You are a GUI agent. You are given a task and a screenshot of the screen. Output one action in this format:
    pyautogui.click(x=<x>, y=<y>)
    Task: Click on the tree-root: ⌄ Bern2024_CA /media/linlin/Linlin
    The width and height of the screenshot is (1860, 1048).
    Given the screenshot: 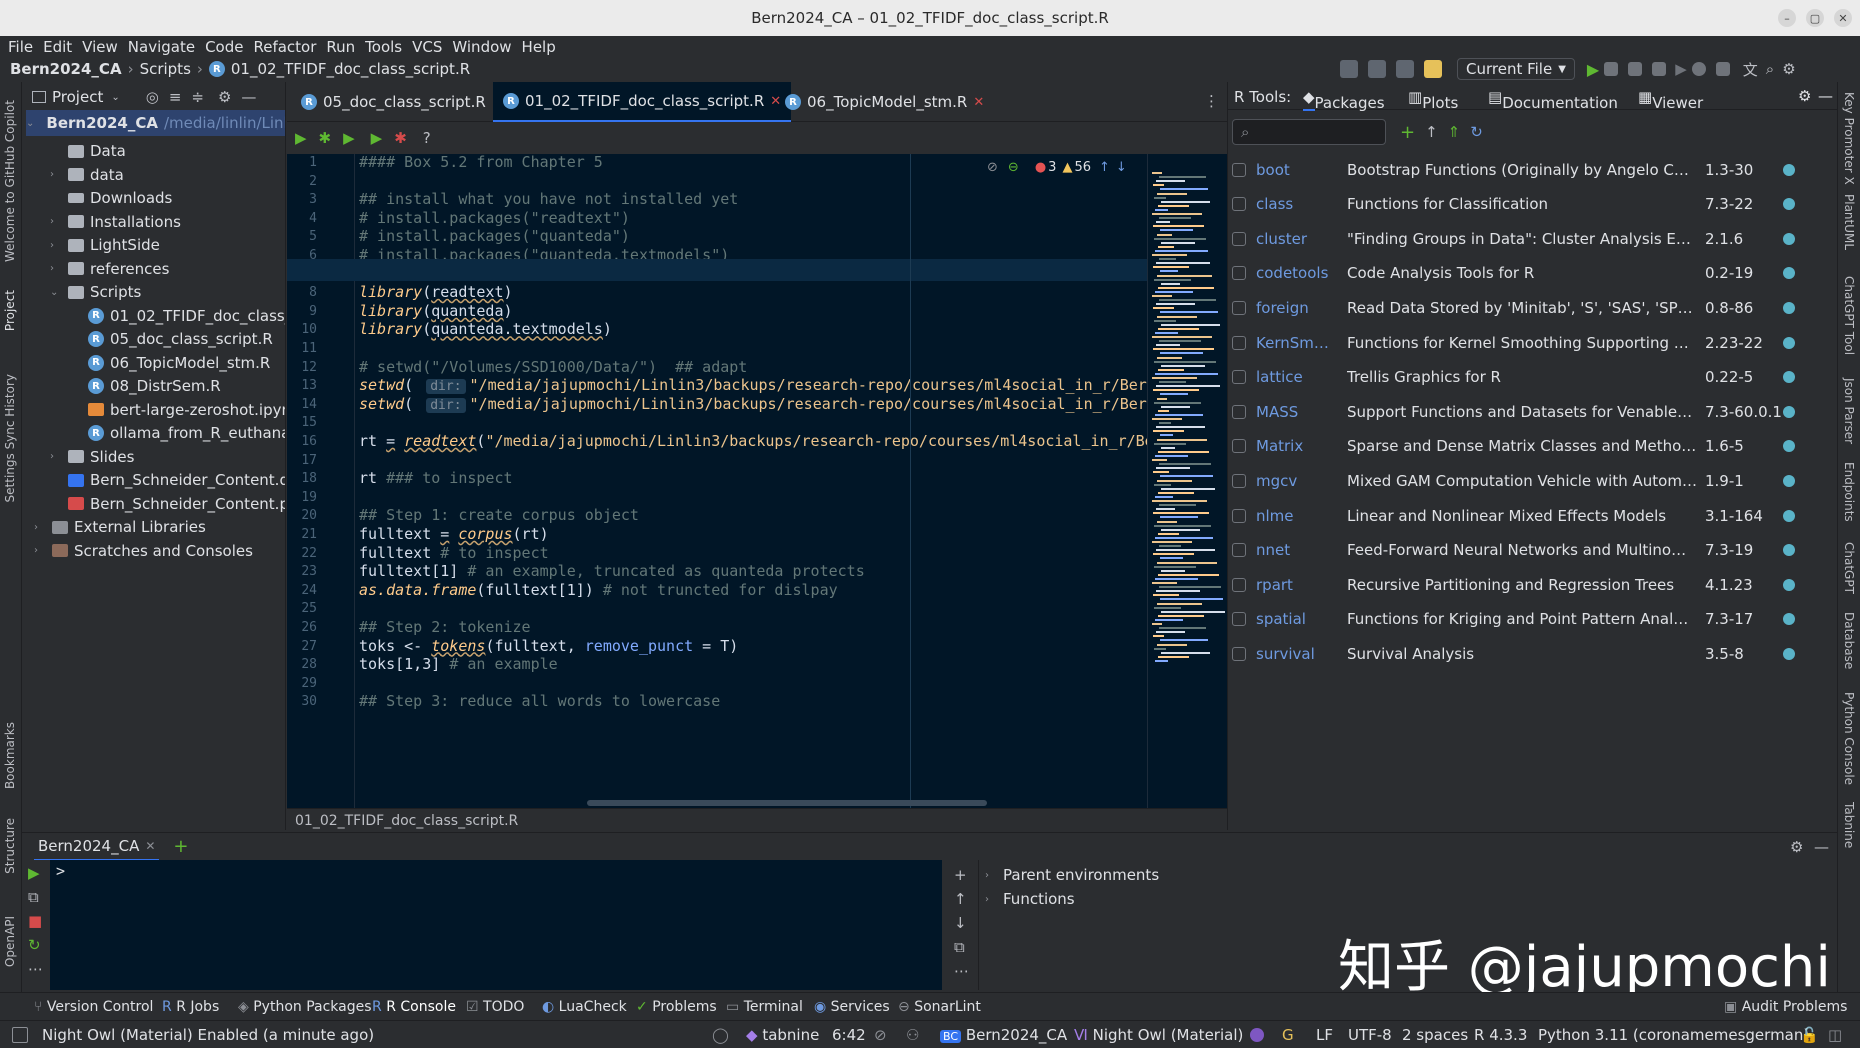 What is the action you would take?
    pyautogui.click(x=155, y=123)
    